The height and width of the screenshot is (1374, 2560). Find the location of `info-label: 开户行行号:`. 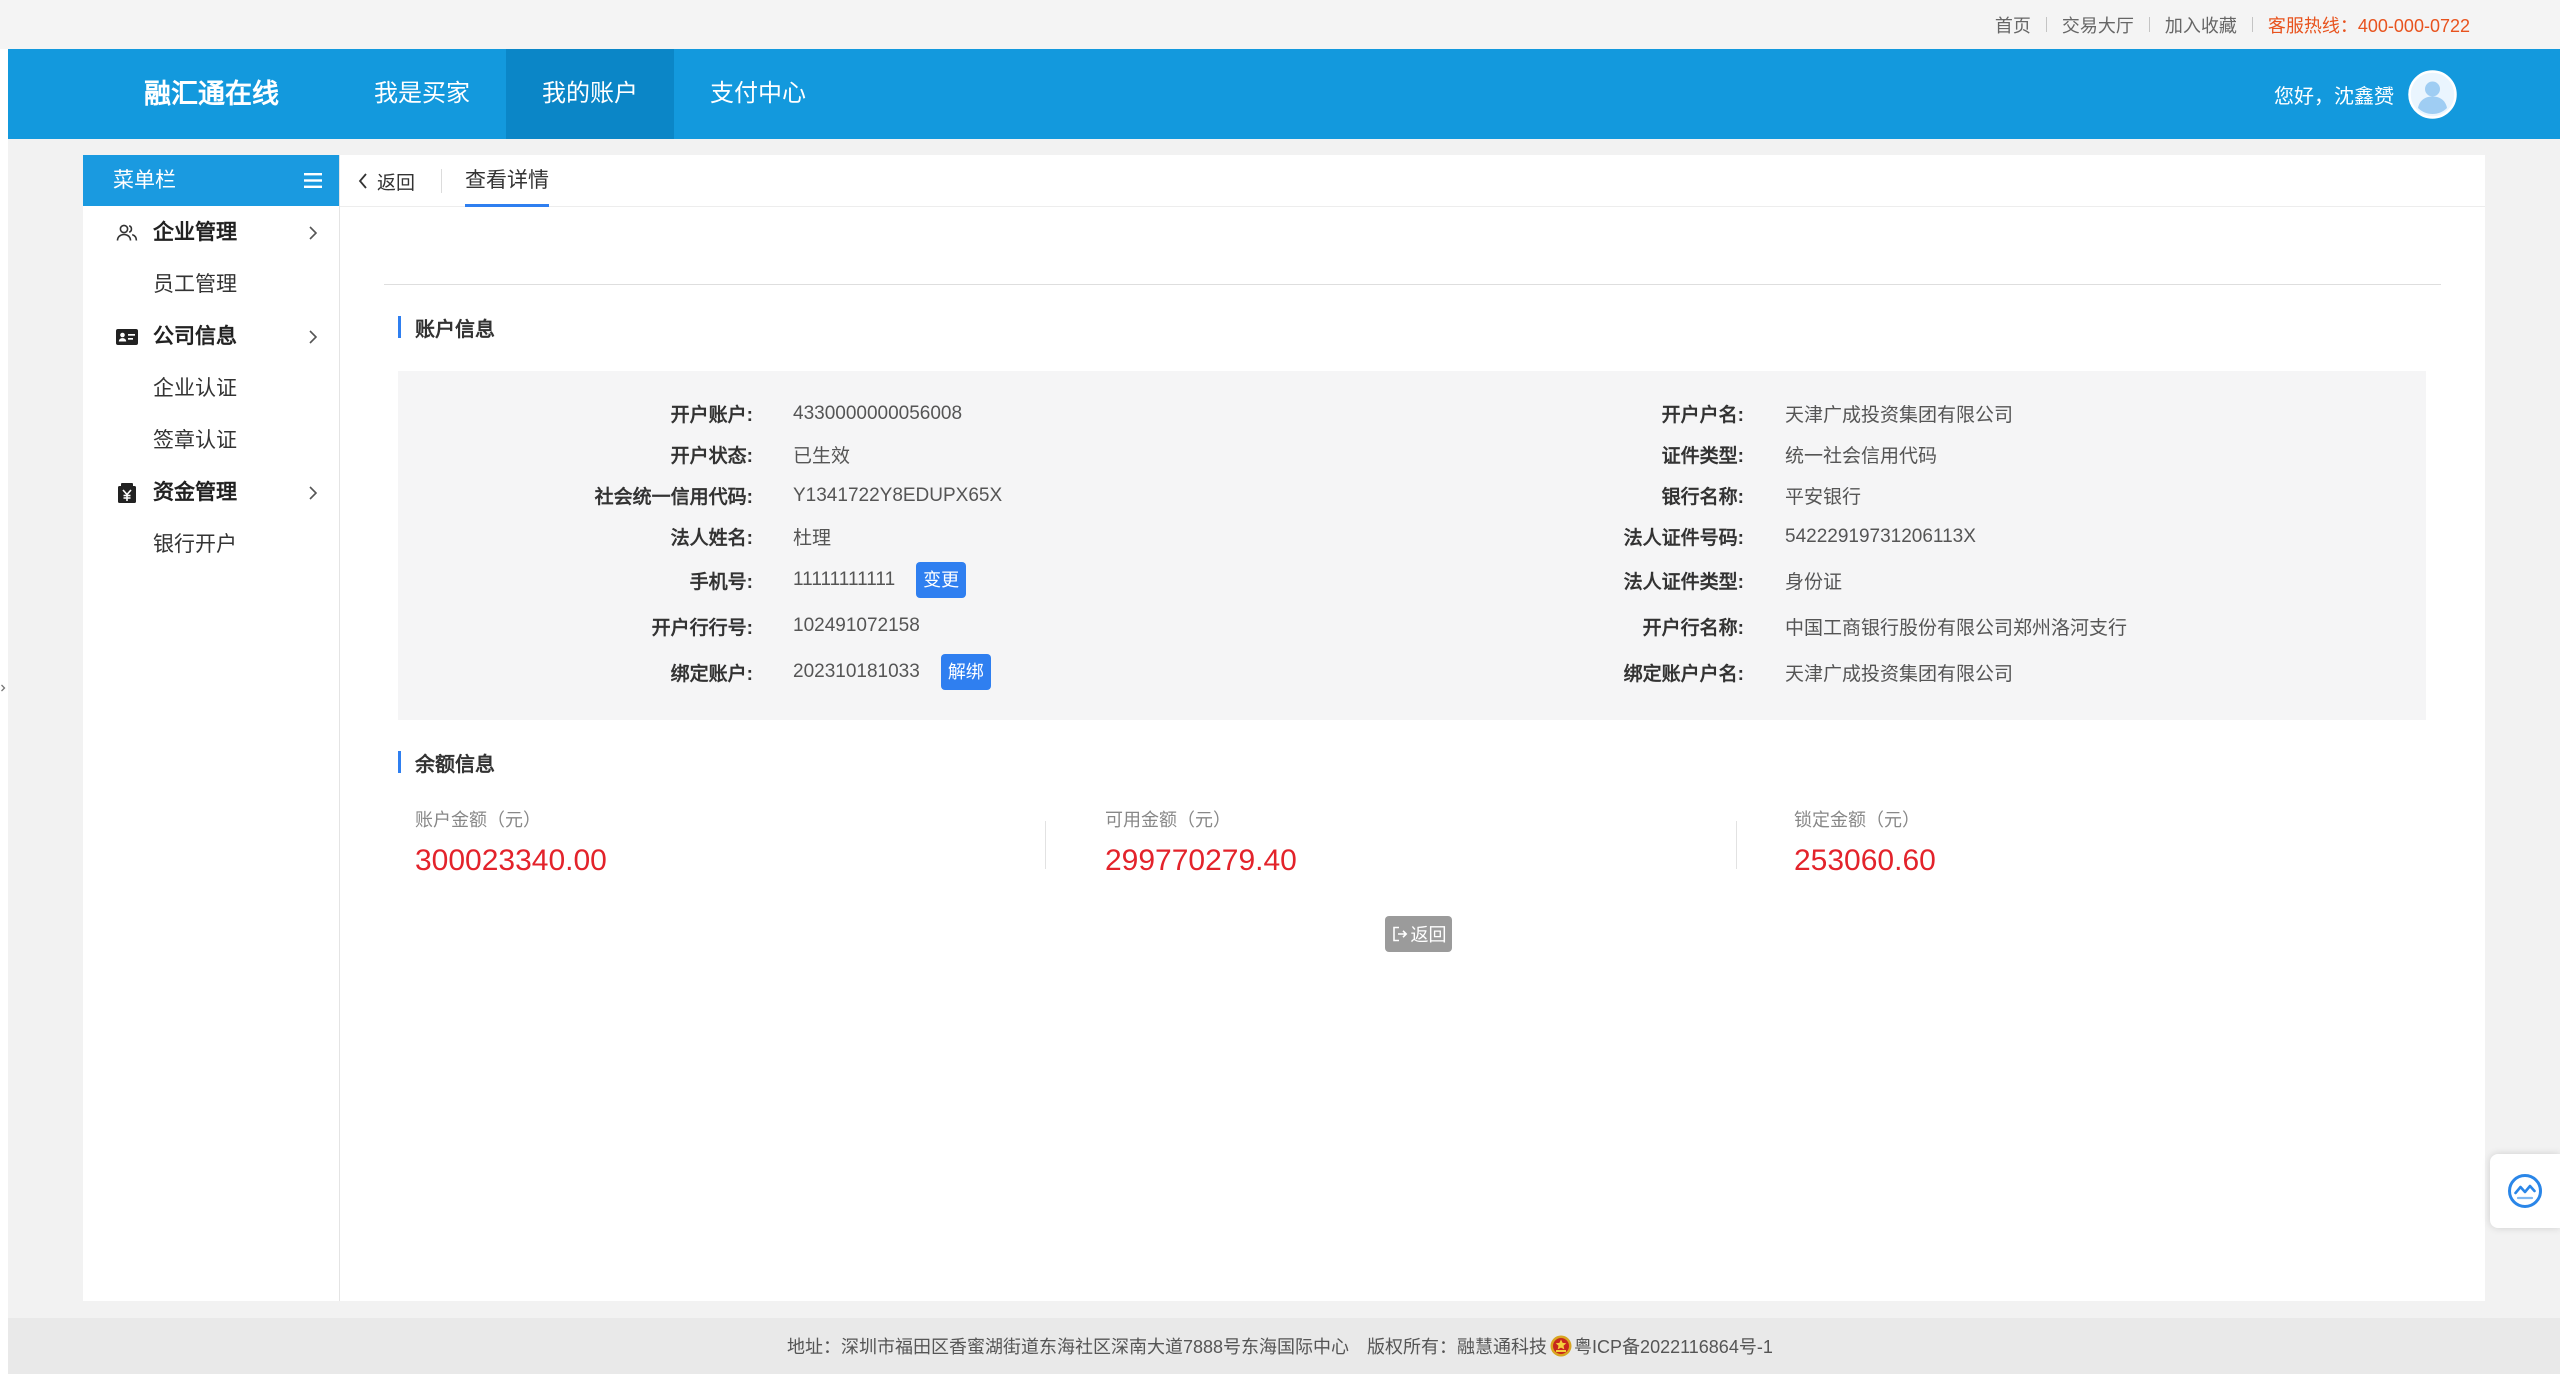

info-label: 开户行行号: is located at coordinates (702, 628).